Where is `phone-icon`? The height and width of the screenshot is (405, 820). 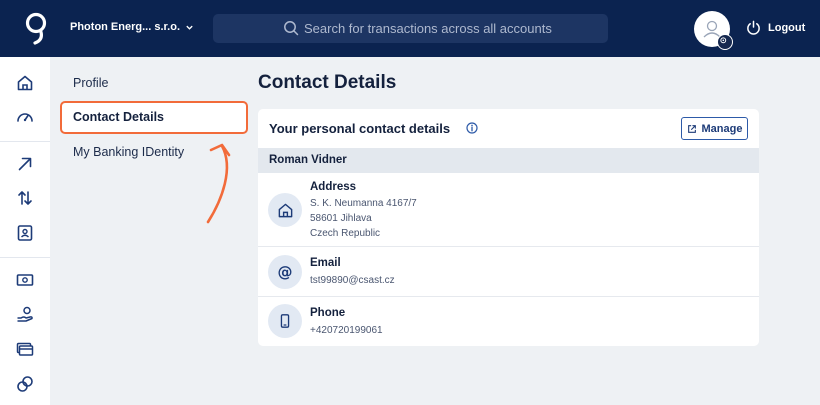 phone-icon is located at coordinates (285, 321).